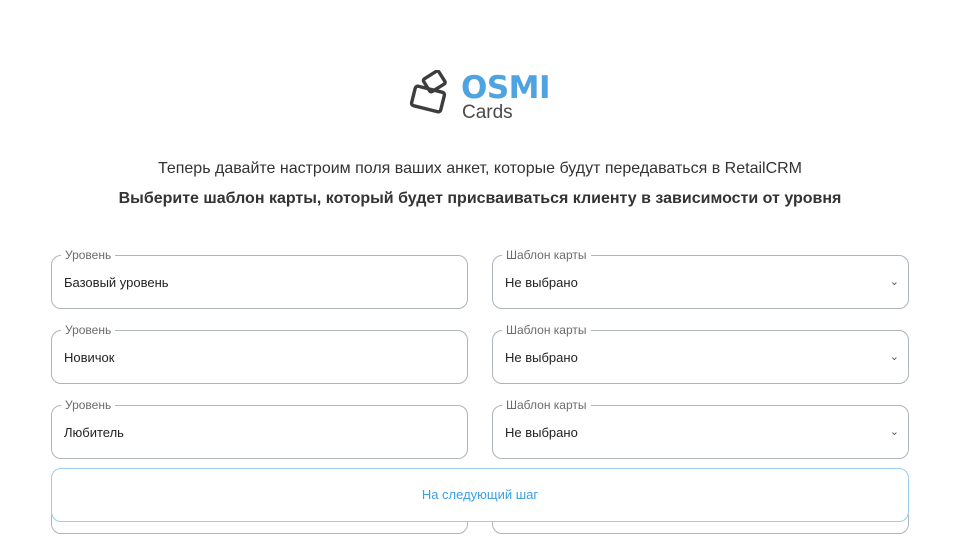 This screenshot has width=960, height=540. I want to click on level-value: Базовый уровень, so click(116, 282).